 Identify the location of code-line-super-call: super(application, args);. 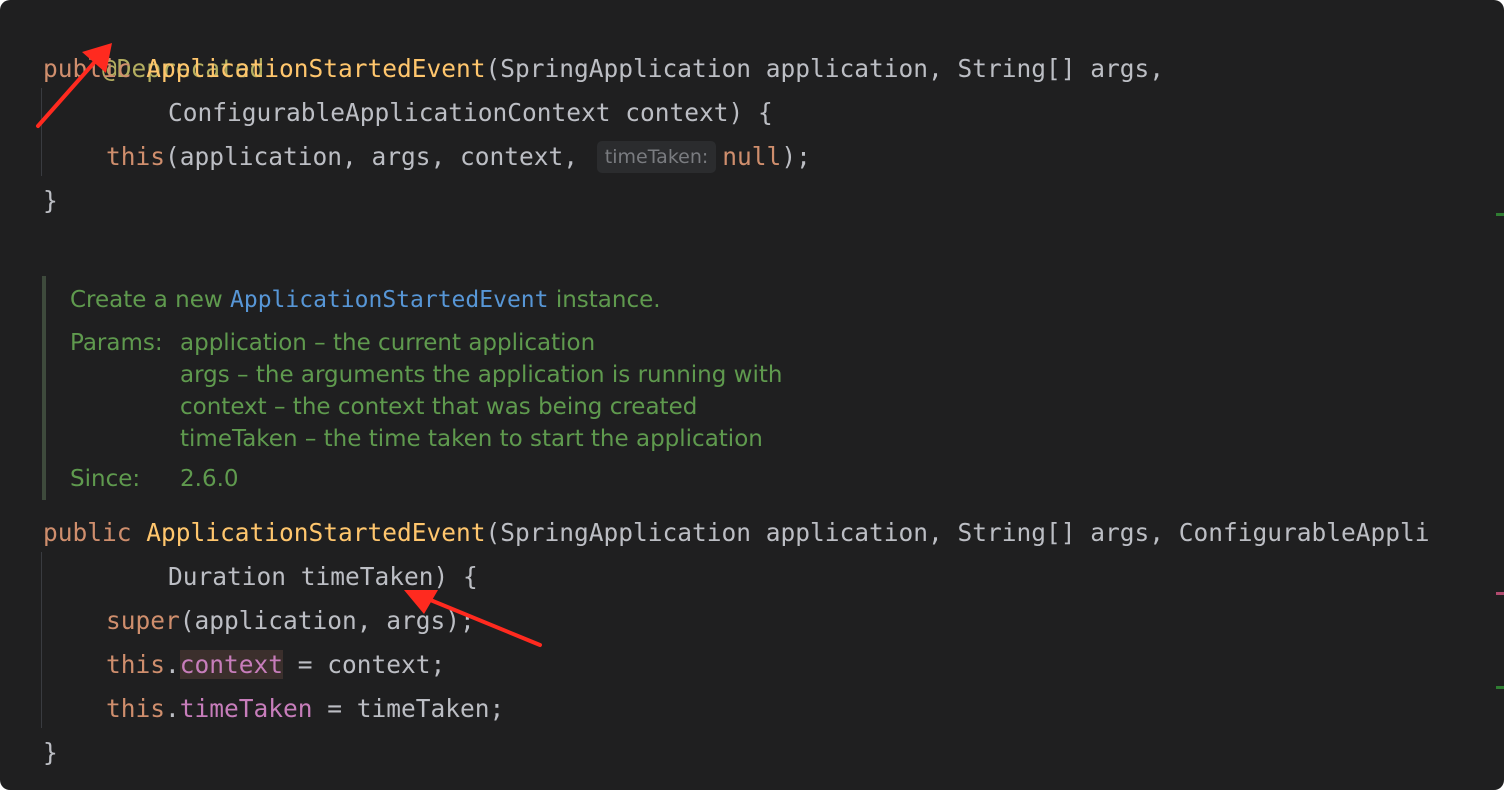
(290, 621).